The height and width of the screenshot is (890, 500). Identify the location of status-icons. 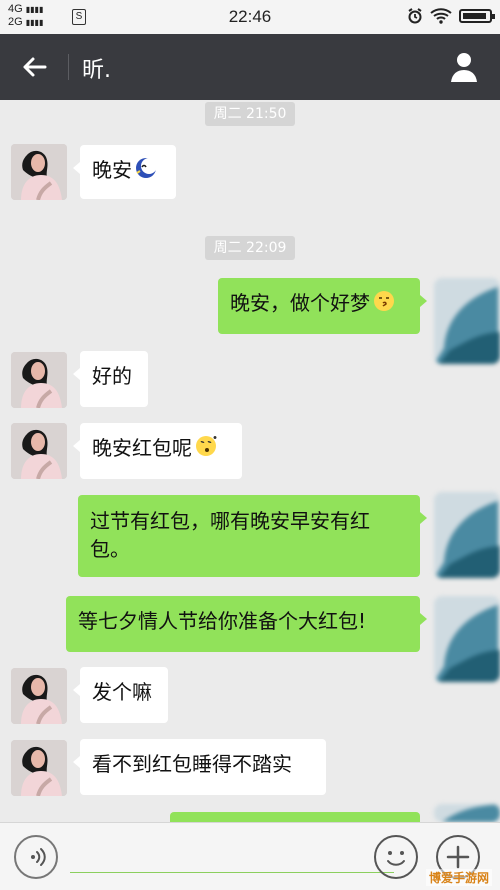
(451, 16).